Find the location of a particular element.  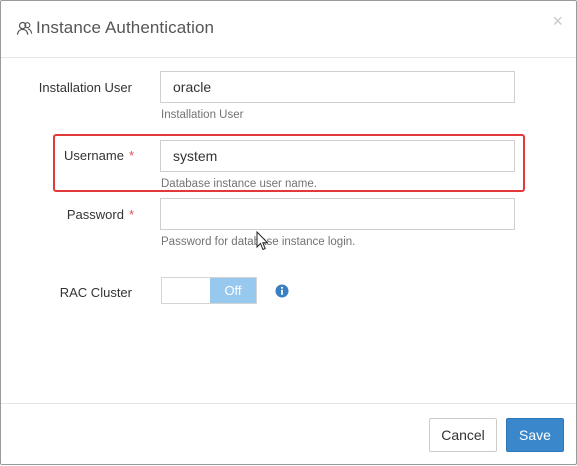

close-icon: × is located at coordinates (557, 21).